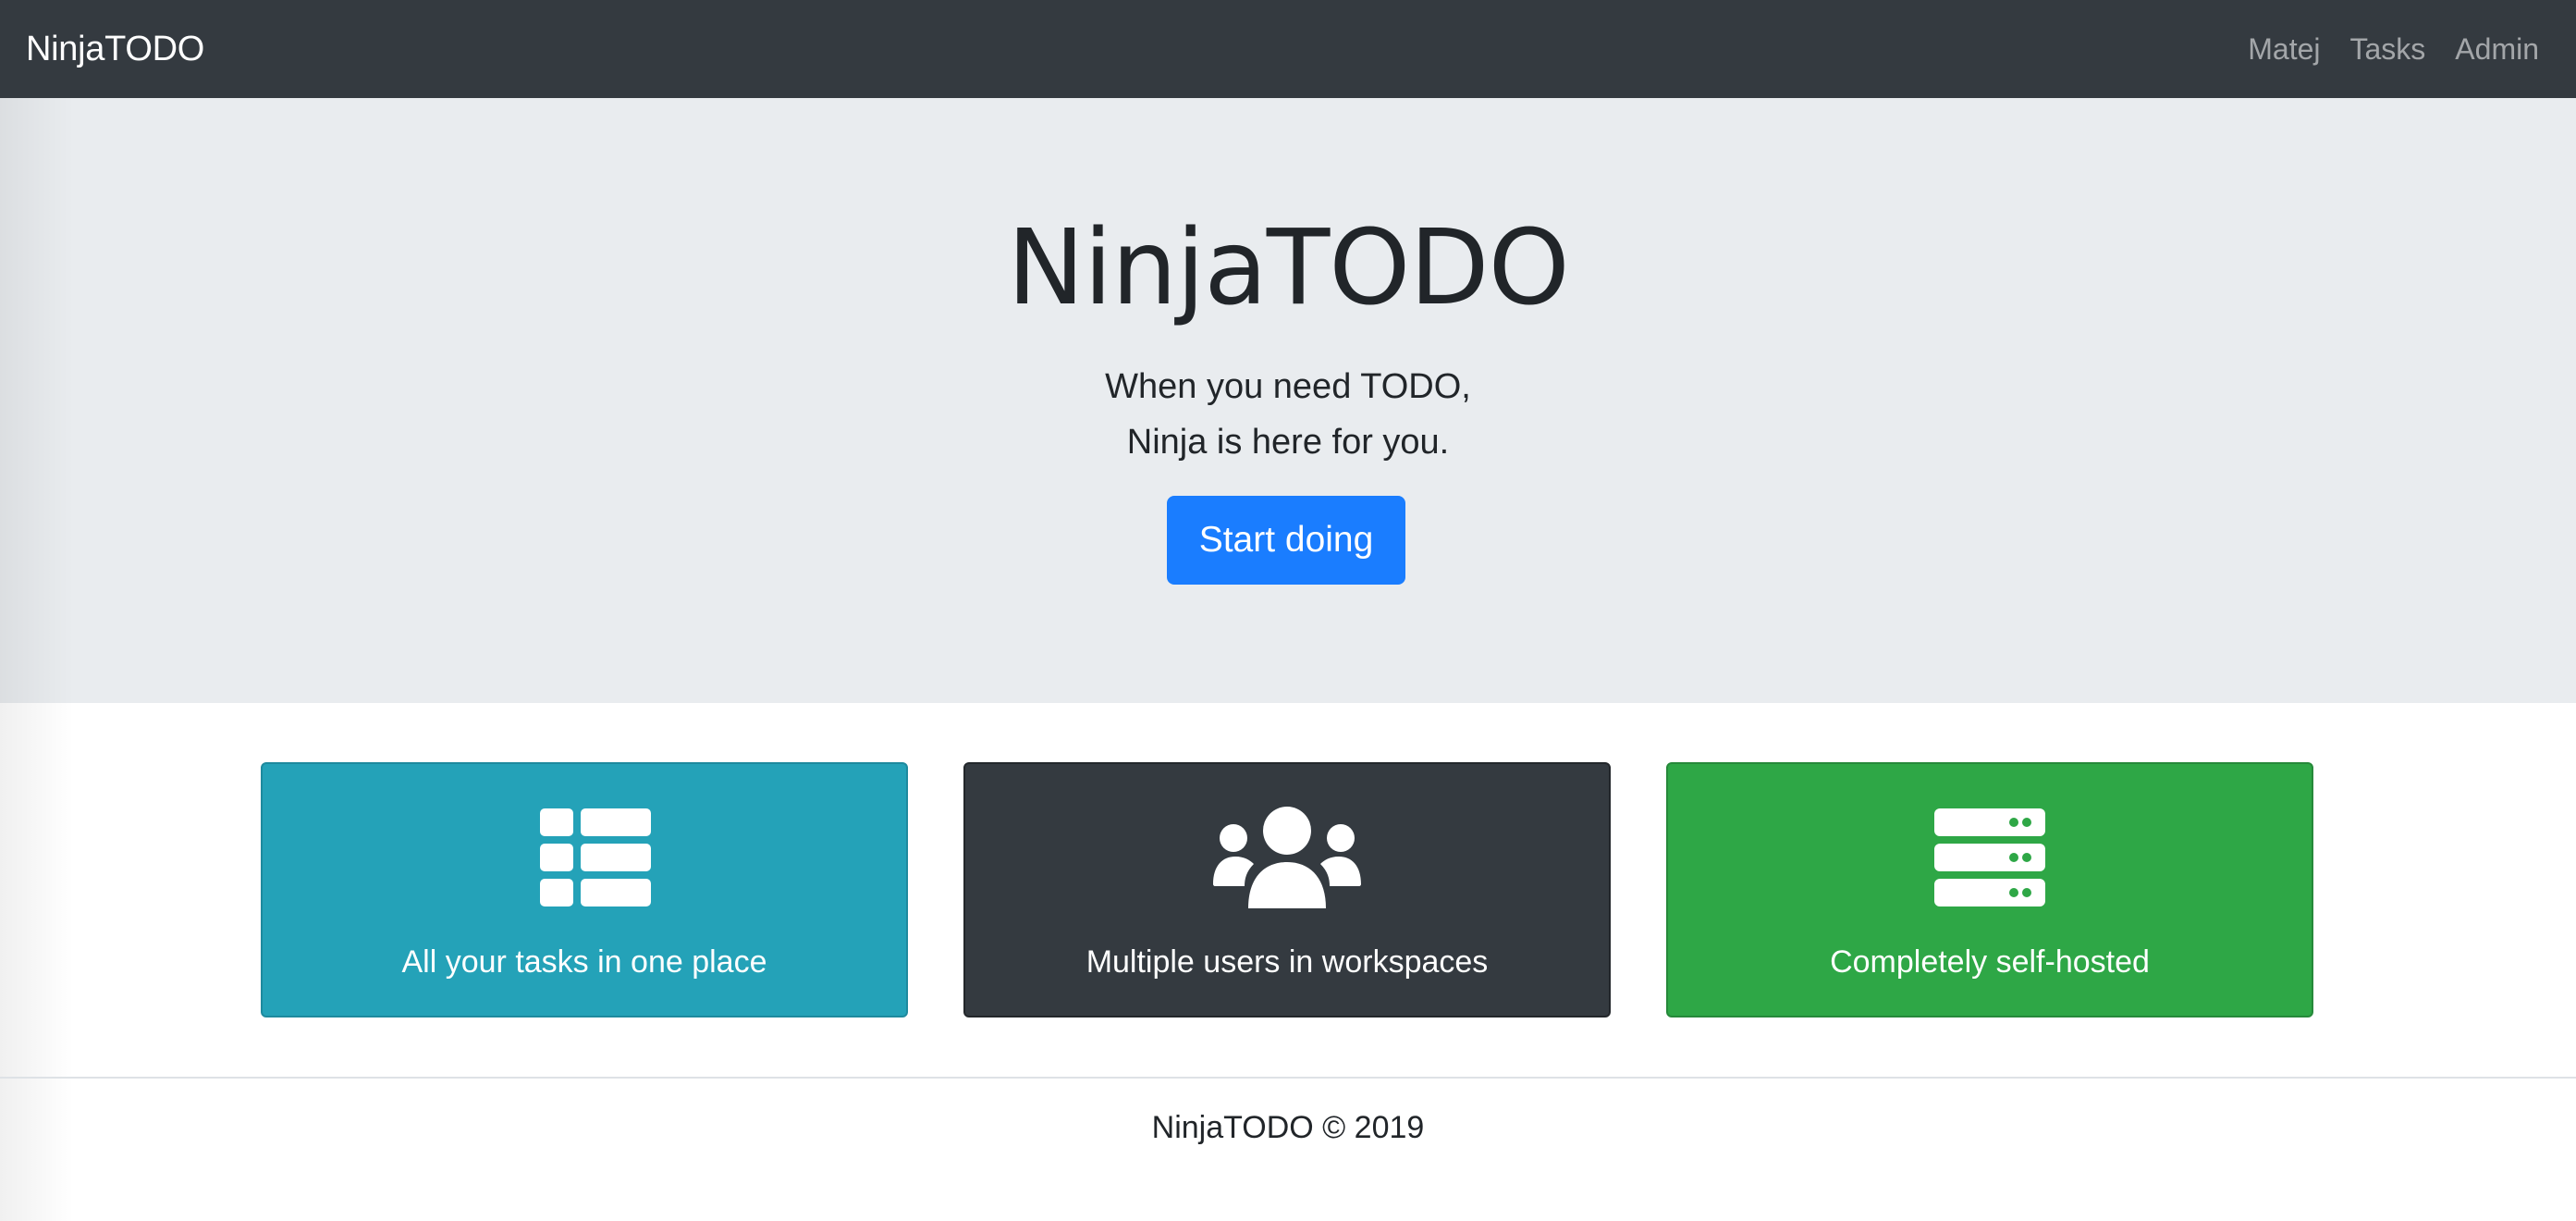 The width and height of the screenshot is (2576, 1221). I want to click on nav-link-user: Matej, so click(2284, 50).